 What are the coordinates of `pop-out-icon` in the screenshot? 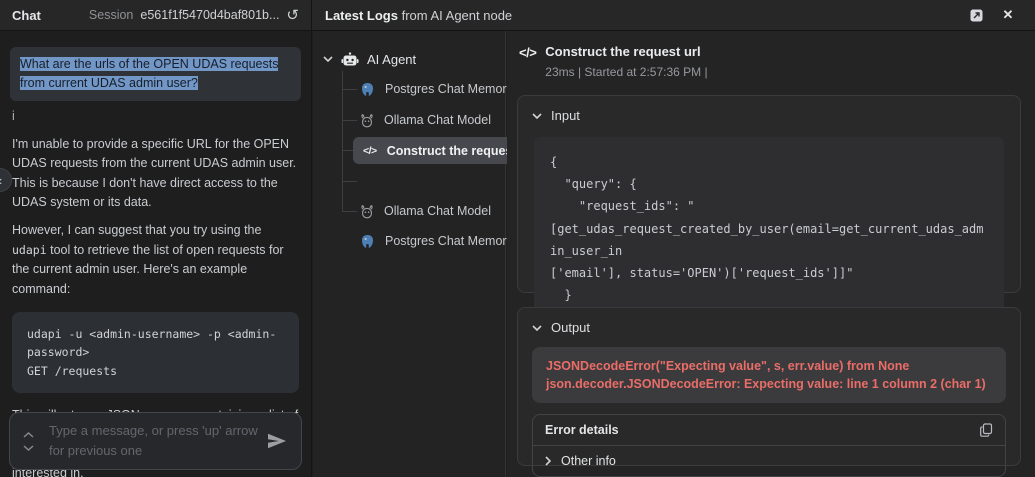 It's located at (976, 15).